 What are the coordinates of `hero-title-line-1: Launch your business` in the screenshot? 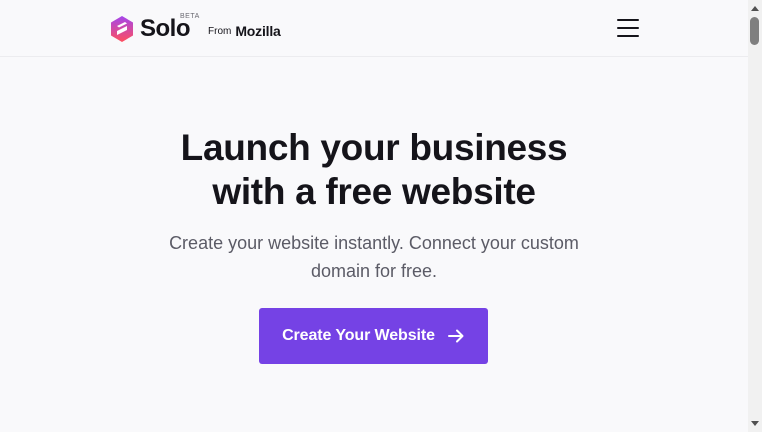 It's located at (374, 147).